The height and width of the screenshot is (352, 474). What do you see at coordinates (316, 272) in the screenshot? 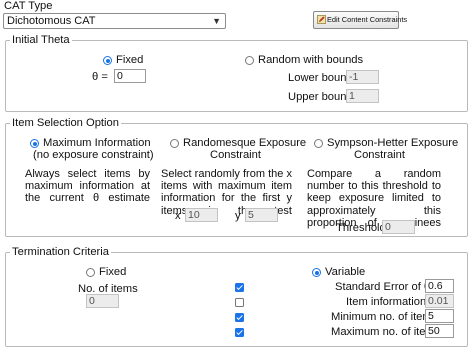
I see `termination-variable-radio` at bounding box center [316, 272].